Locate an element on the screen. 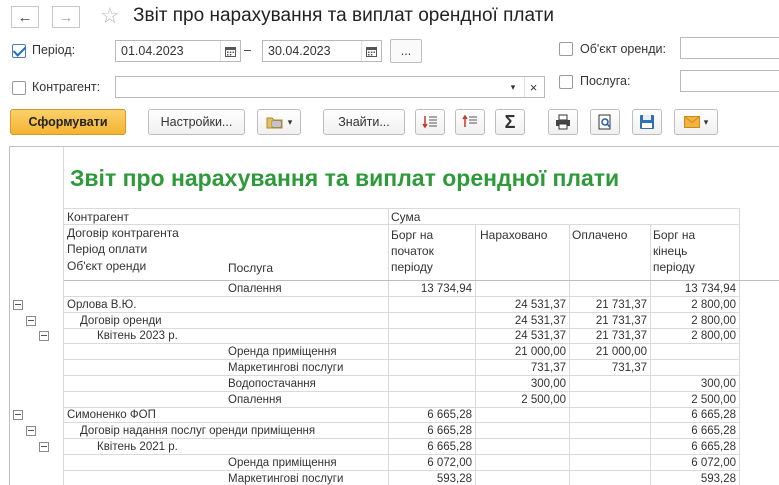  report-row: Квітень 2021 р. 6 665,28 6 665,28 is located at coordinates (394, 447).